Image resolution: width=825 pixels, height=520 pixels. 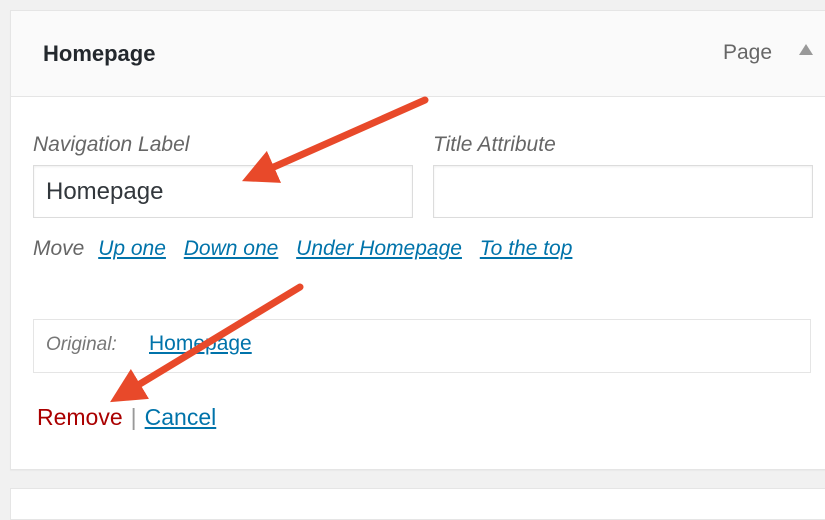 I want to click on original-link: Homepage, so click(x=200, y=344).